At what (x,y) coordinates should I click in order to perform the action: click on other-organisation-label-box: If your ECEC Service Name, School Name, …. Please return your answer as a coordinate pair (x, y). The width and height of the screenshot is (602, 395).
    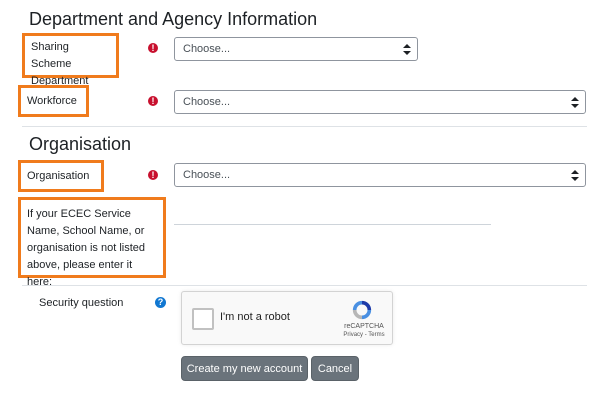
    Looking at the image, I should click on (92, 242).